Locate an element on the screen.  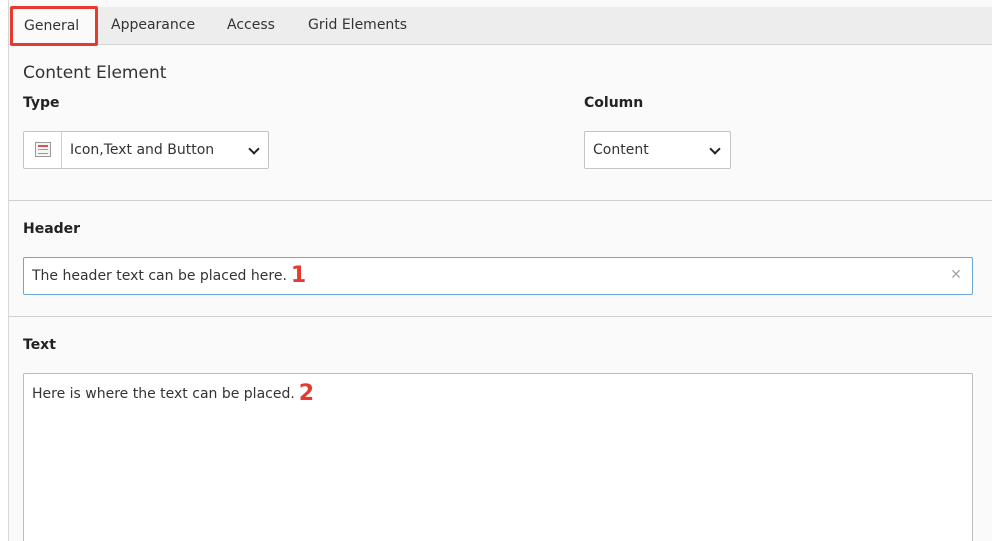
tab-general: General is located at coordinates (54, 26).